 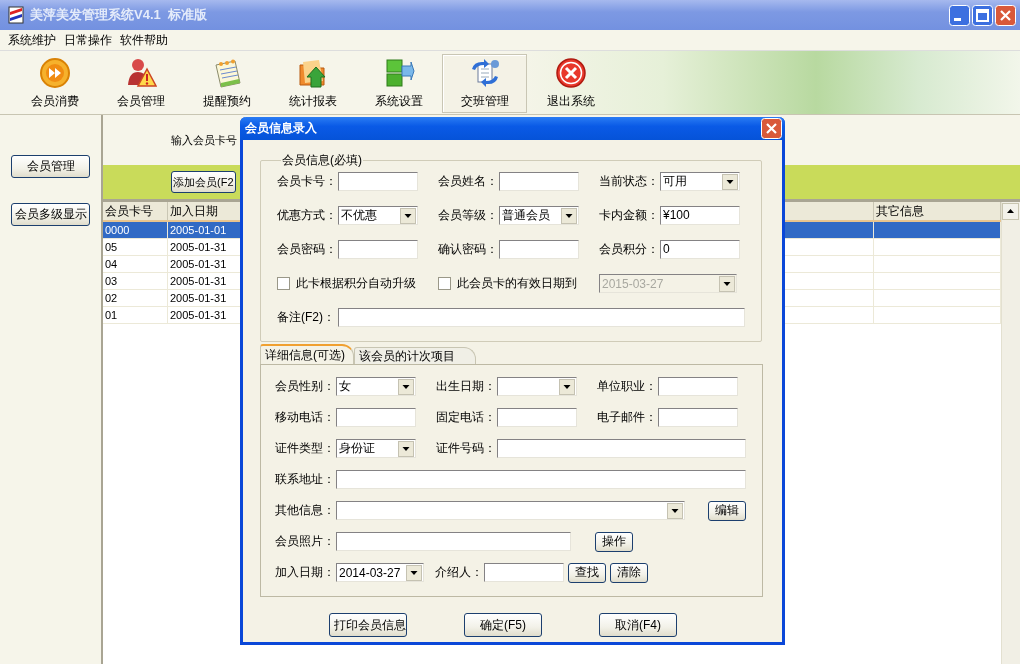 What do you see at coordinates (627, 417) in the screenshot?
I see `field-label: 电子邮件：` at bounding box center [627, 417].